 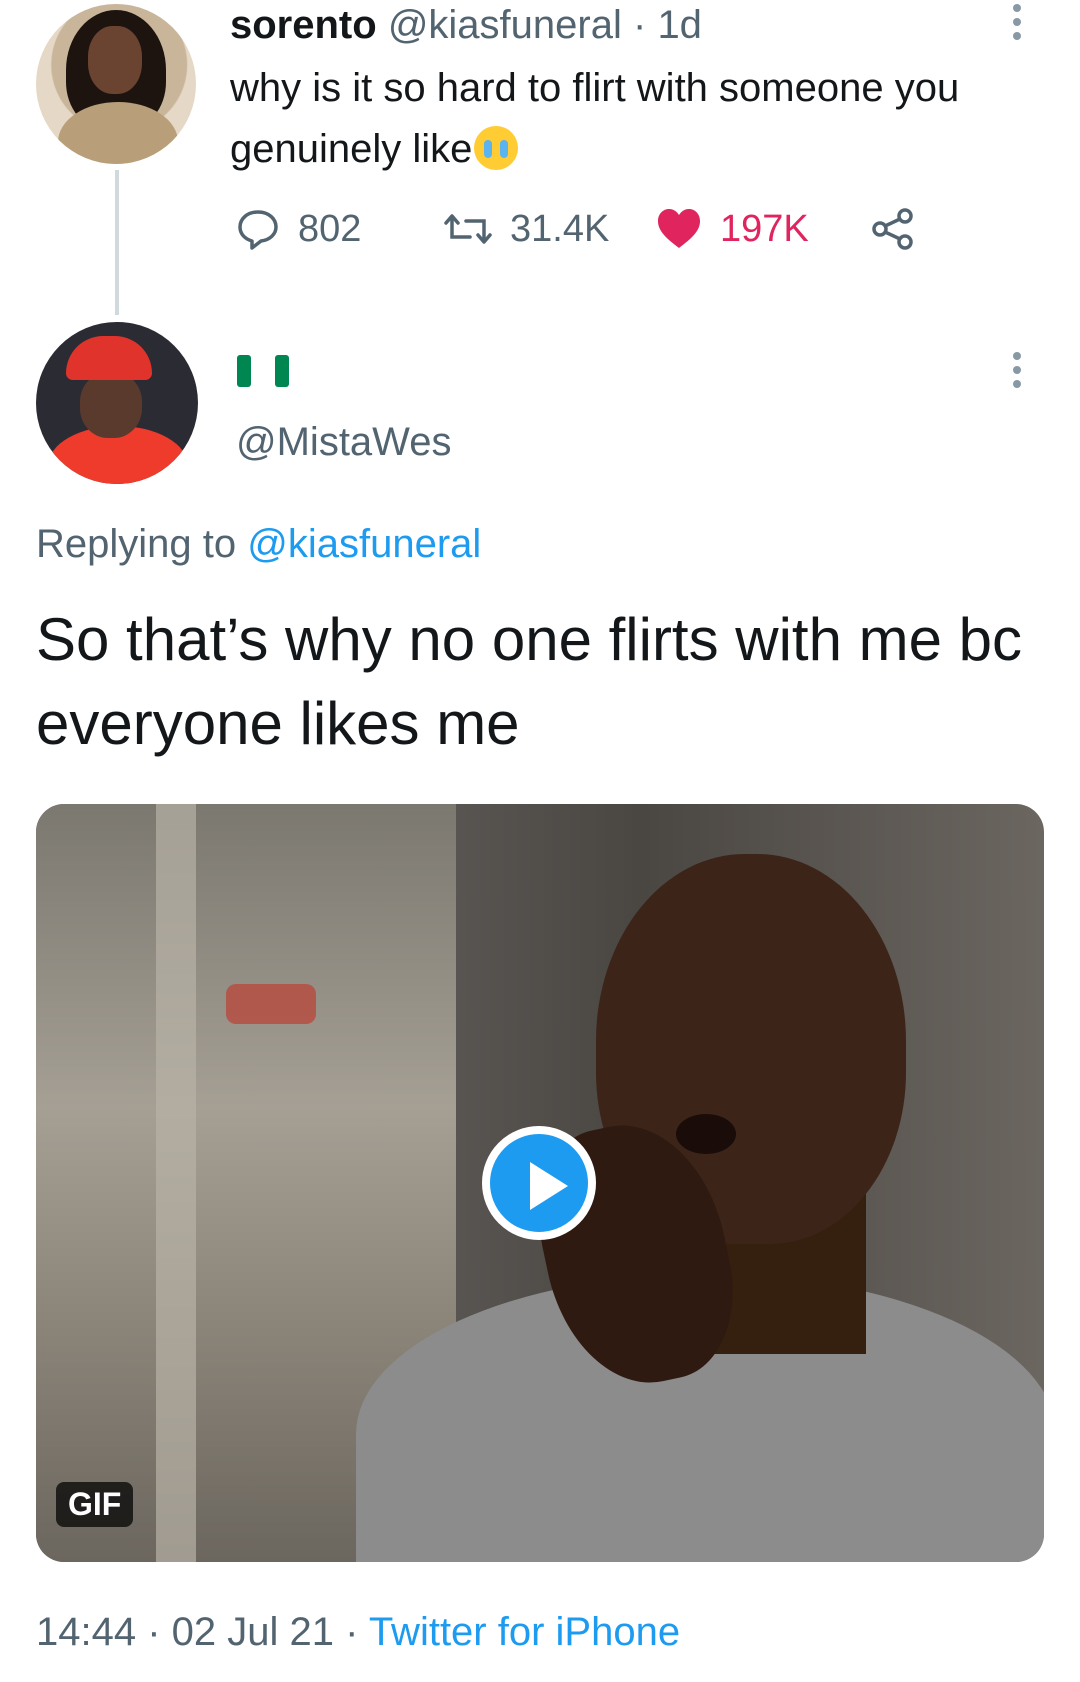 What do you see at coordinates (258, 230) in the screenshot?
I see `reply-icon` at bounding box center [258, 230].